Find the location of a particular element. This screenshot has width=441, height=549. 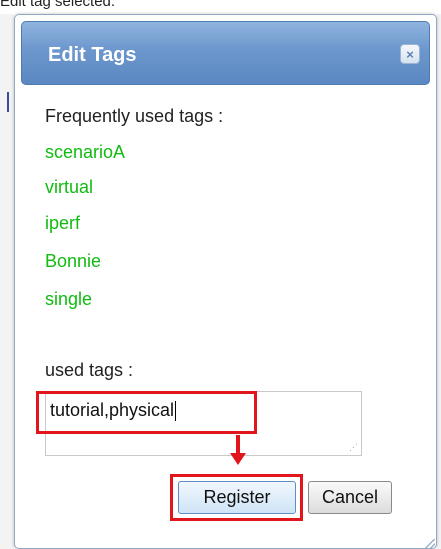

down-arrow-head is located at coordinates (238, 459).